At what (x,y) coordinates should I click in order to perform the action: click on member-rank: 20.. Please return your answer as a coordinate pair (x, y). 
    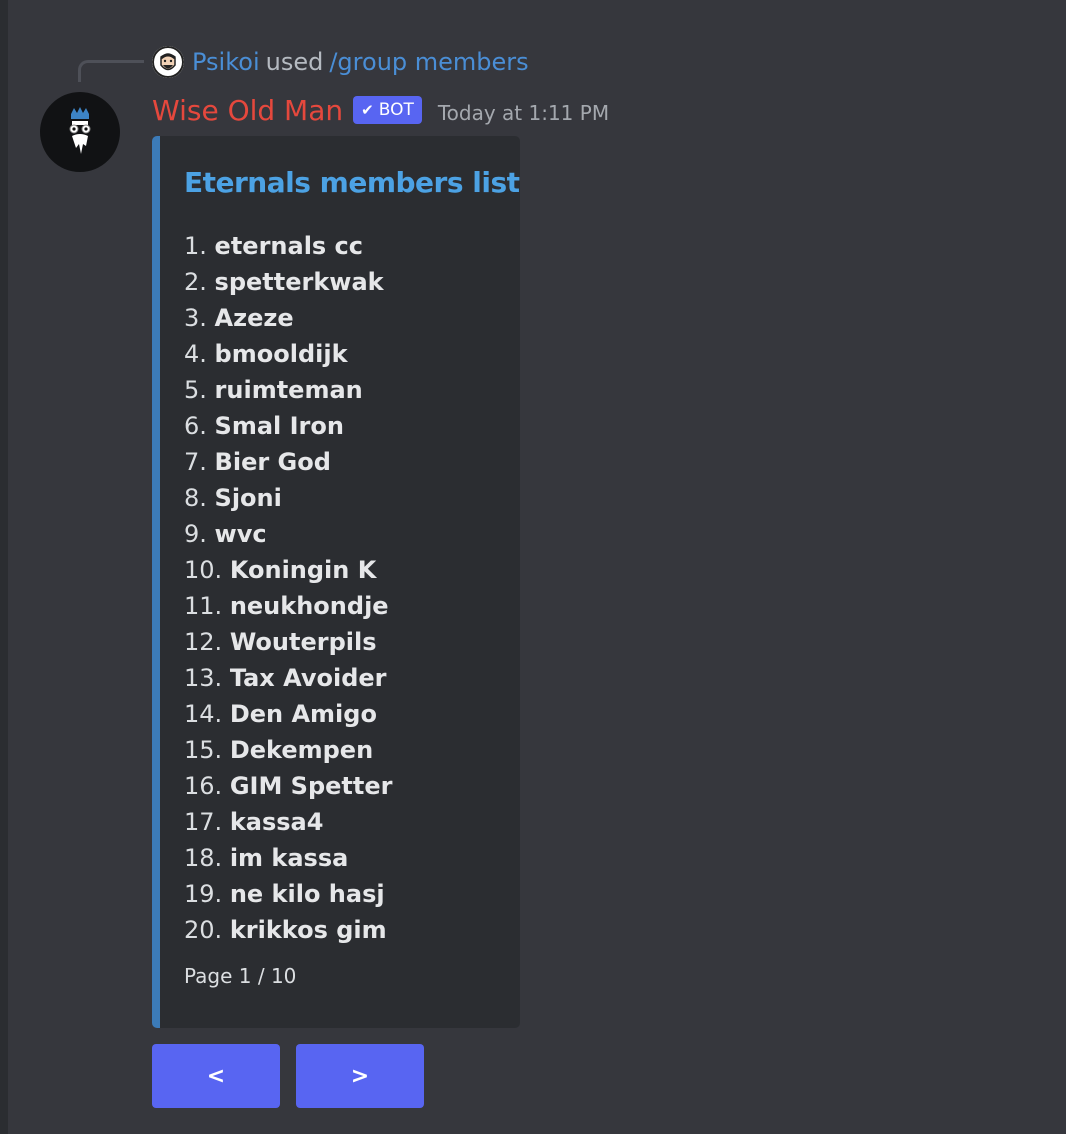
    Looking at the image, I should click on (203, 930).